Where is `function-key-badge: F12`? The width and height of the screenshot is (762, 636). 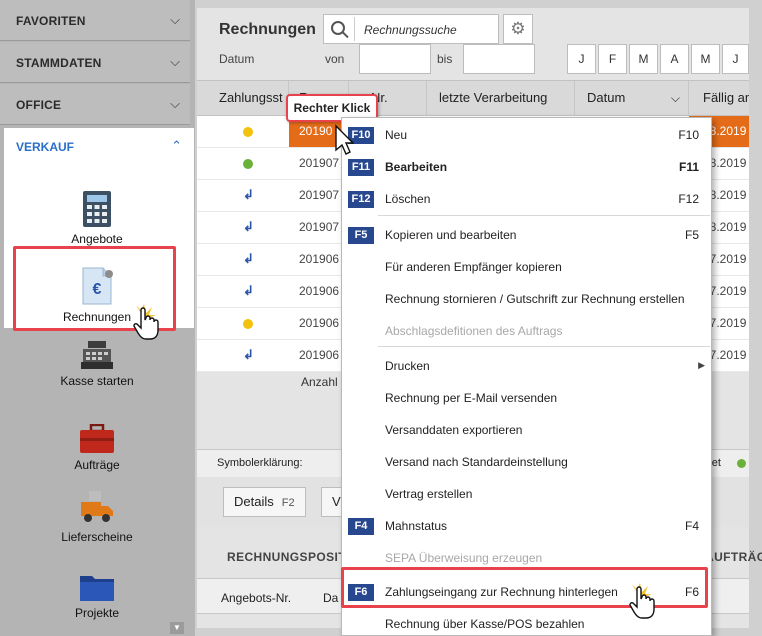
function-key-badge: F12 is located at coordinates (361, 199).